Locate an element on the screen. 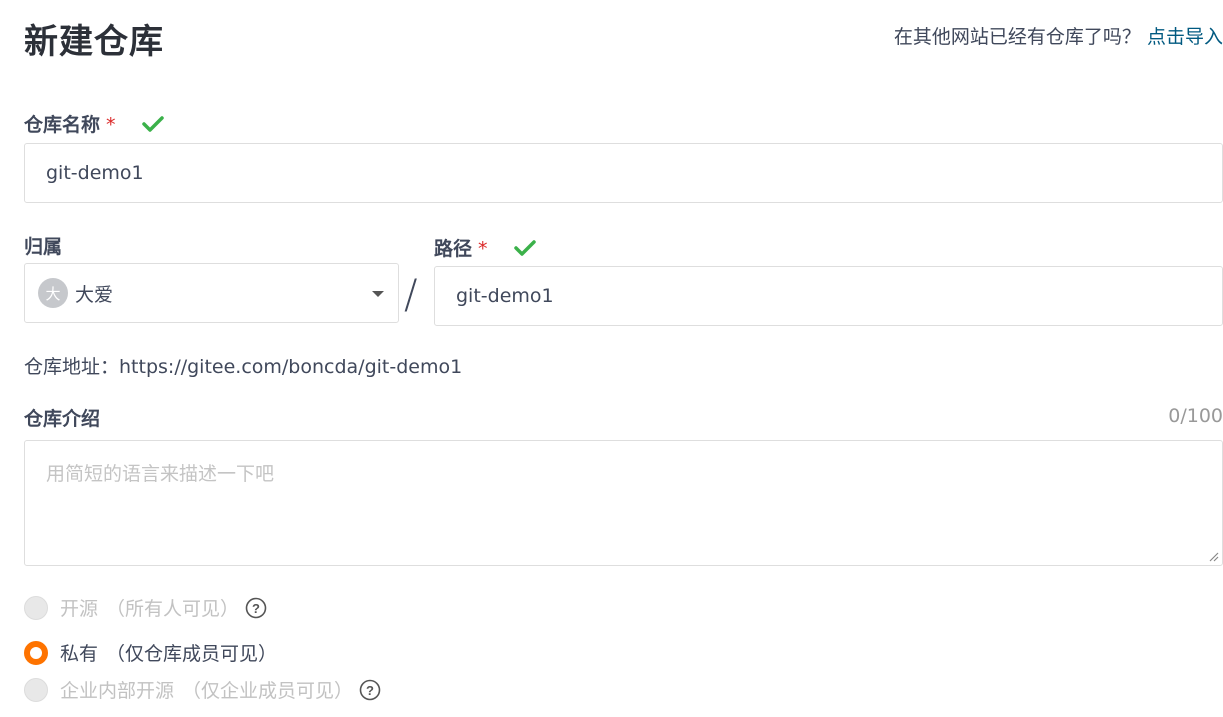  caret-down-icon is located at coordinates (378, 294).